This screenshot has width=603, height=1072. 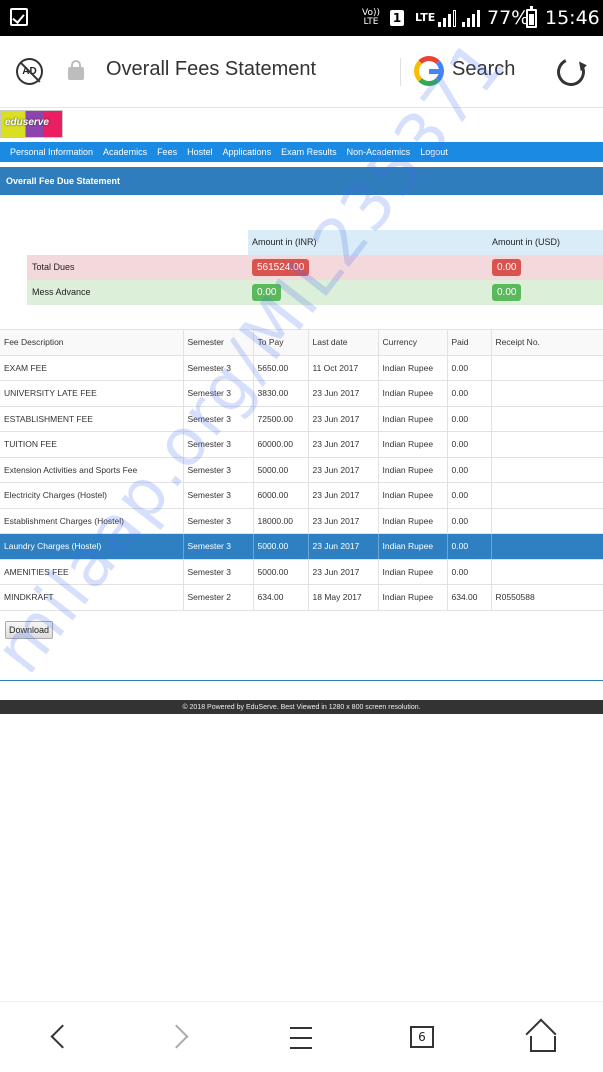 What do you see at coordinates (218, 597) in the screenshot?
I see `cell-semester: Semester 2` at bounding box center [218, 597].